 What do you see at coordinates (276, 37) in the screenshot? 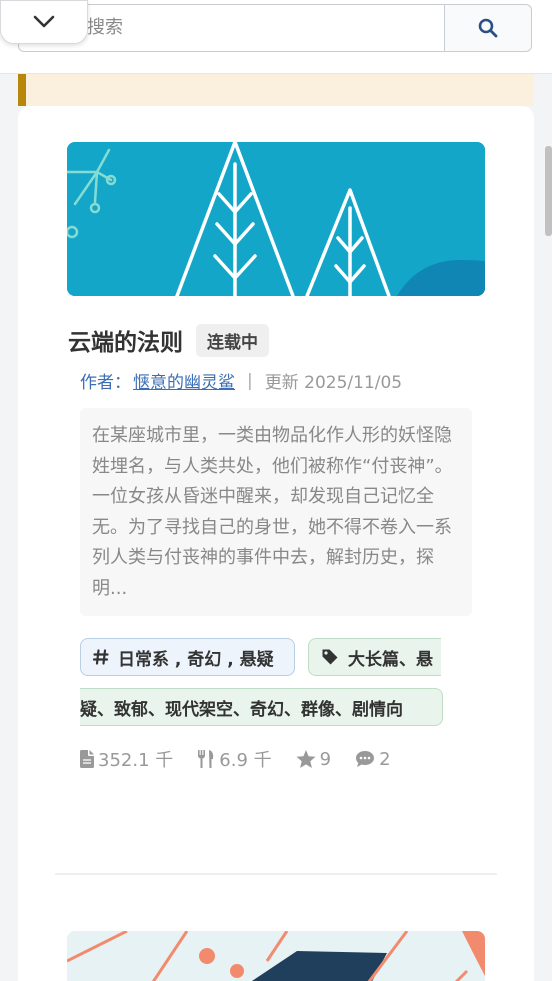
I see `search-bar: 词搜索` at bounding box center [276, 37].